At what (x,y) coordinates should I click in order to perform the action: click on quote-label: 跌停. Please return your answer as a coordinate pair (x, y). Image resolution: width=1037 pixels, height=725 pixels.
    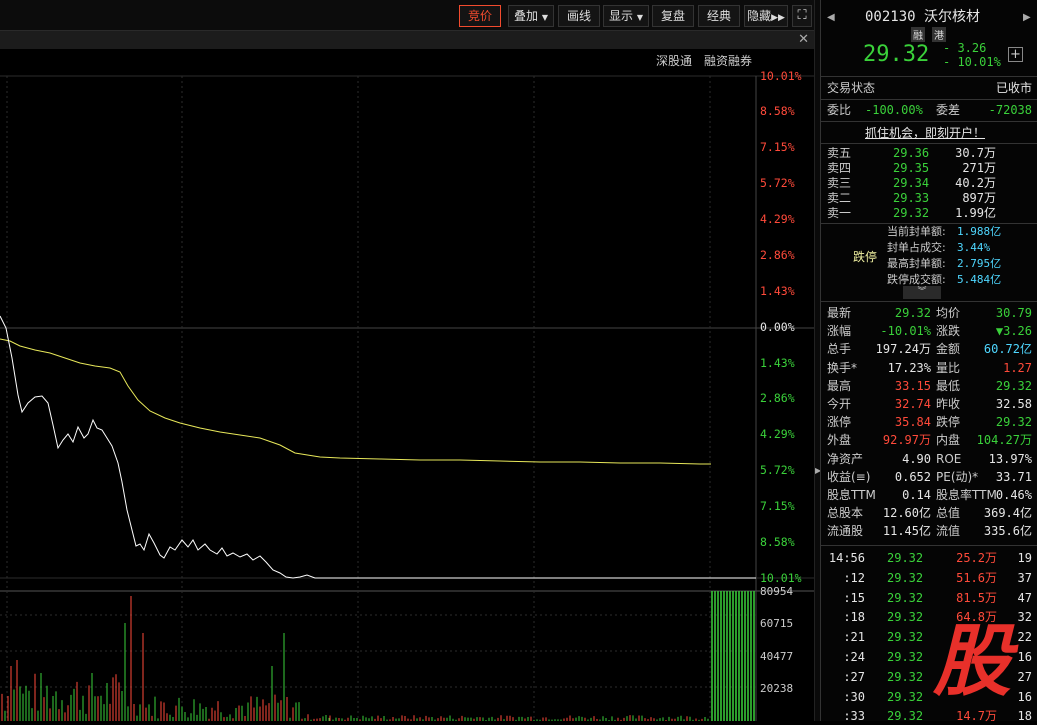
    Looking at the image, I should click on (948, 422).